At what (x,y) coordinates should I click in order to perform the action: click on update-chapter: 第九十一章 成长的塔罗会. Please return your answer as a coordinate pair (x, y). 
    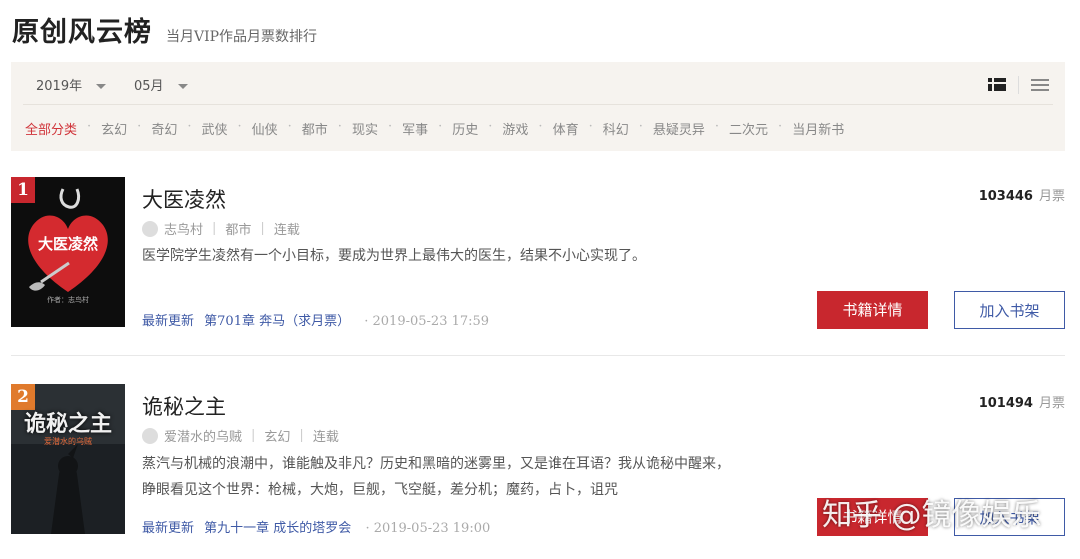
    Looking at the image, I should click on (277, 528).